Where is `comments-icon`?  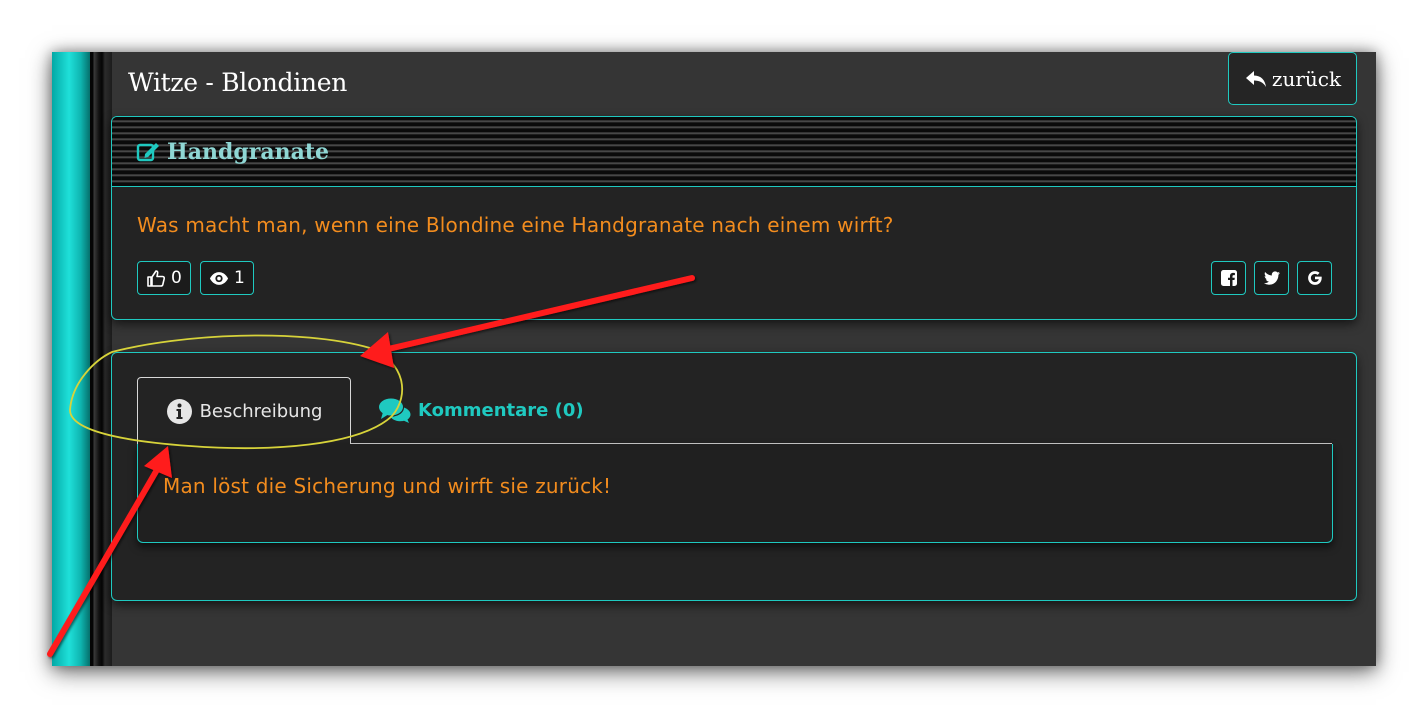 comments-icon is located at coordinates (395, 410).